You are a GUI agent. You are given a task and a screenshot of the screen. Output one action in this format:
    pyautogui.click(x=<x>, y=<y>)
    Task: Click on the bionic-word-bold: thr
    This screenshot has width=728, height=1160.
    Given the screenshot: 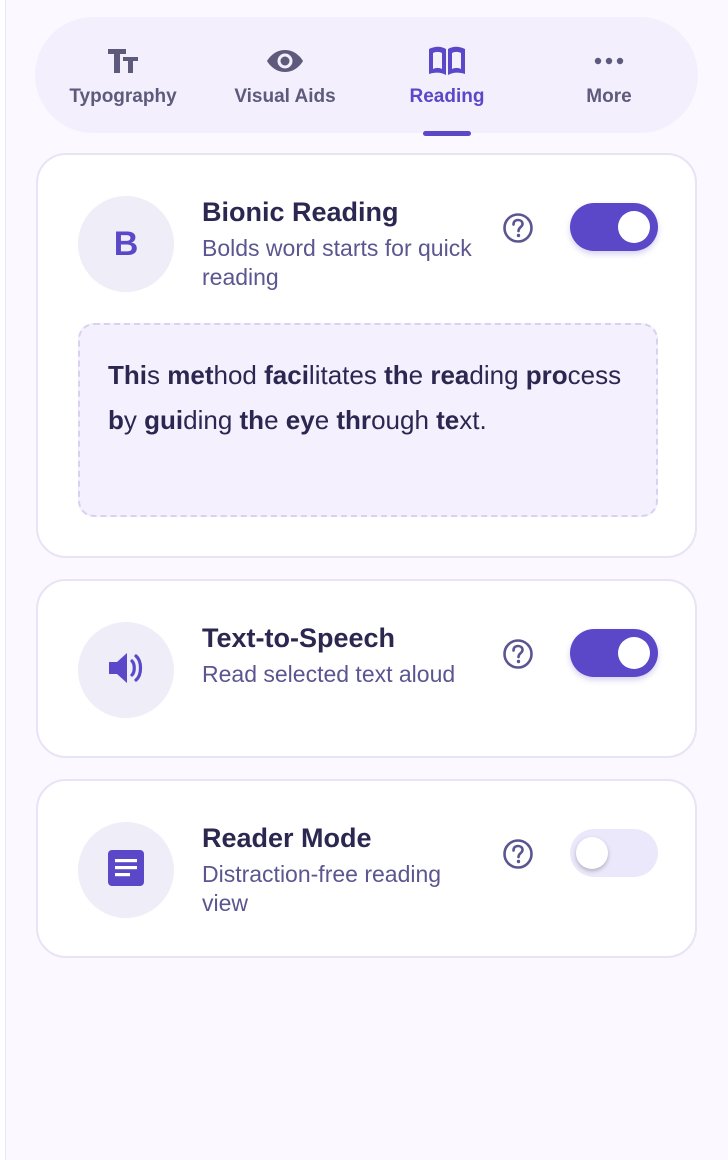 What is the action you would take?
    pyautogui.click(x=354, y=420)
    